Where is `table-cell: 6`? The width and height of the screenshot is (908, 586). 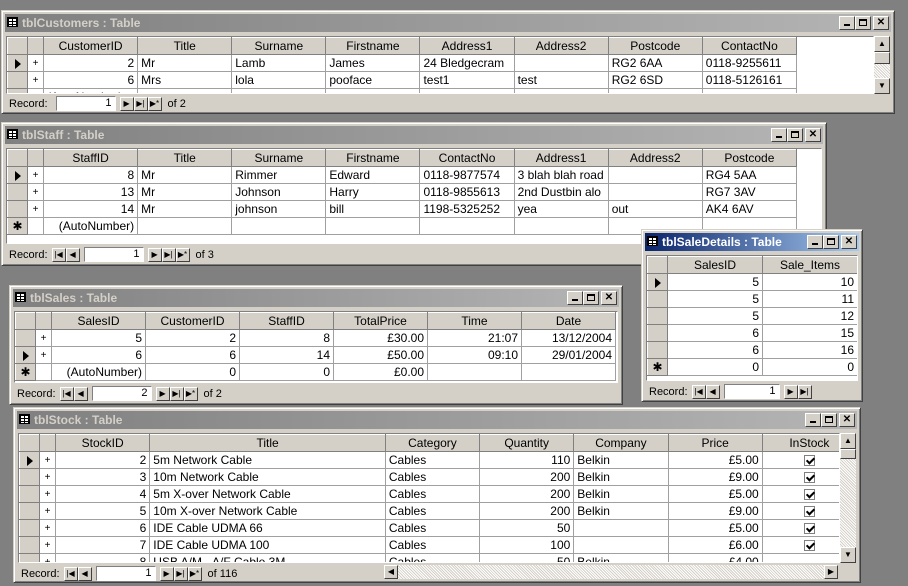
table-cell: 6 is located at coordinates (103, 528).